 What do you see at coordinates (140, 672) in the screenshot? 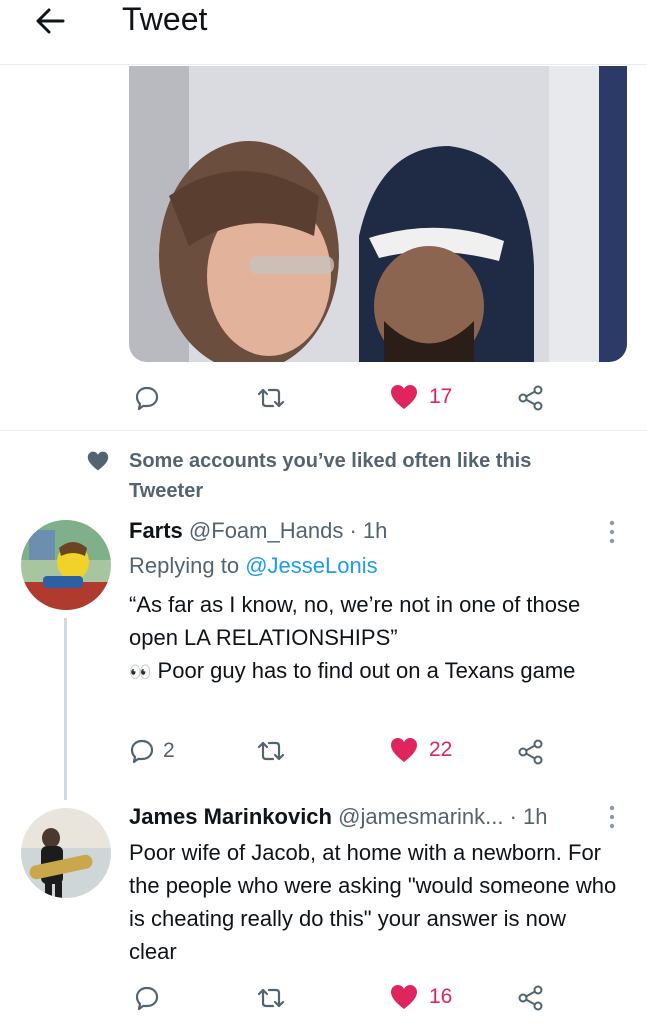
I see `eyes-emoji: 👀` at bounding box center [140, 672].